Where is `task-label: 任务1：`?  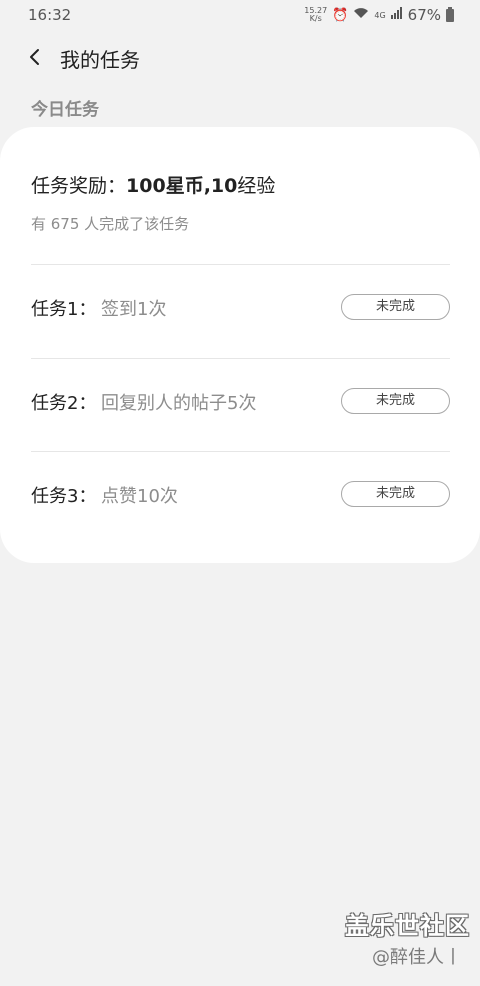 task-label: 任务1： is located at coordinates (64, 309).